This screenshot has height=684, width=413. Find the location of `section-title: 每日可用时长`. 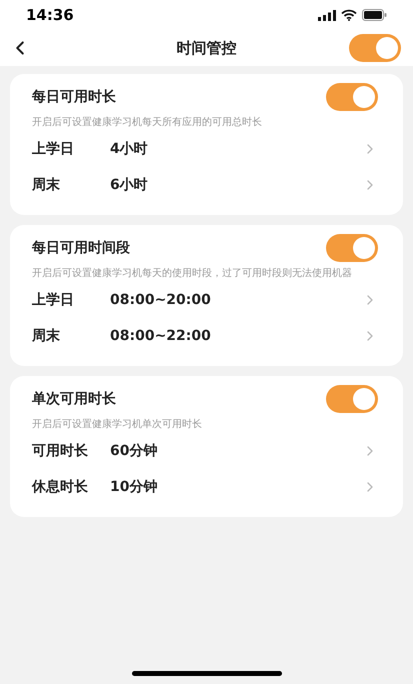

section-title: 每日可用时长 is located at coordinates (74, 97).